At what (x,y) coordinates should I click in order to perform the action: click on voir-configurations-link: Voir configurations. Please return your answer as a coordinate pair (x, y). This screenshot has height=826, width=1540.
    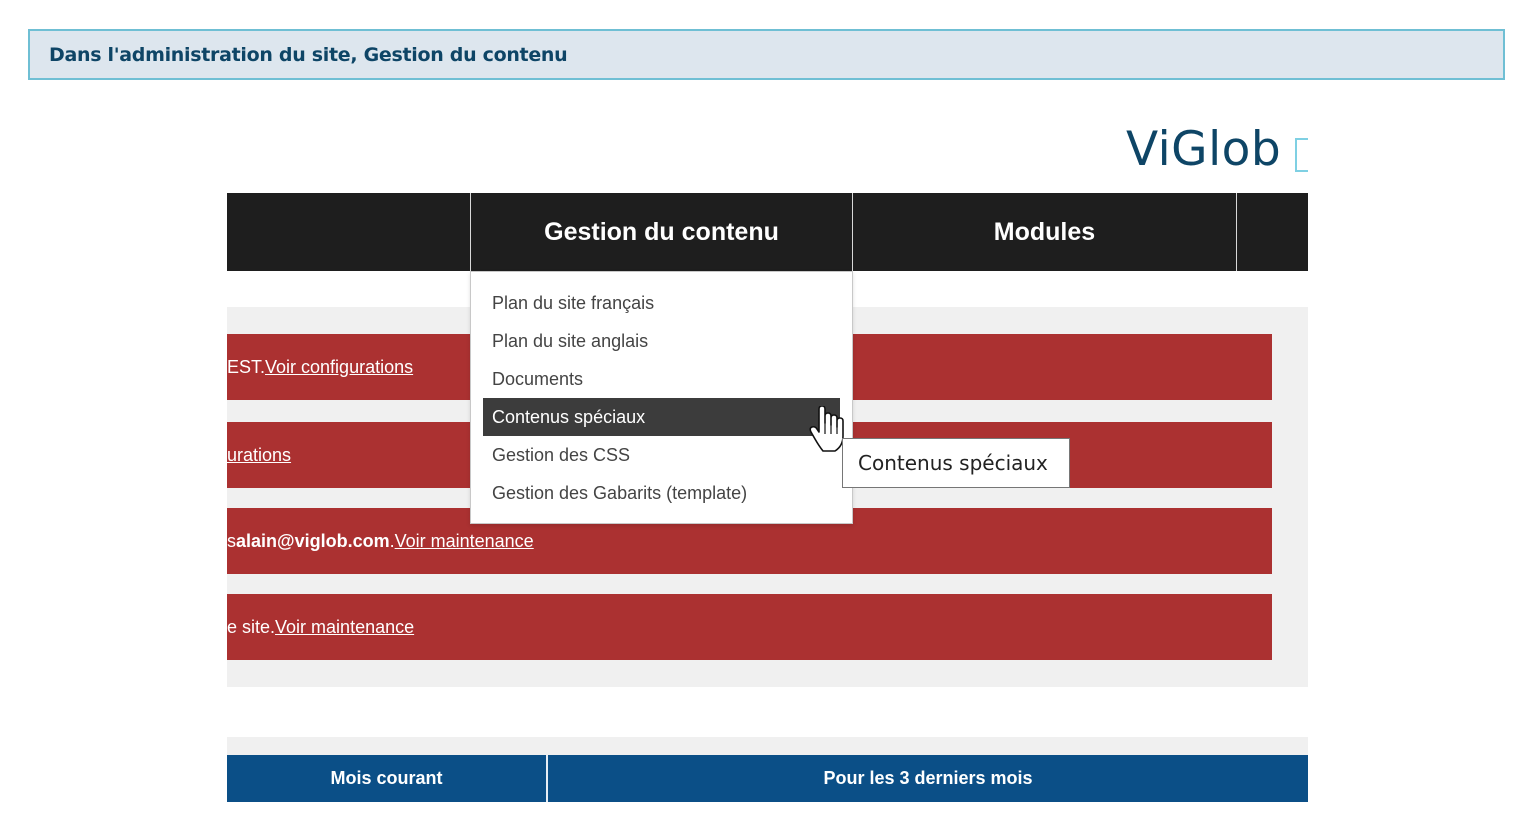
    Looking at the image, I should click on (339, 367).